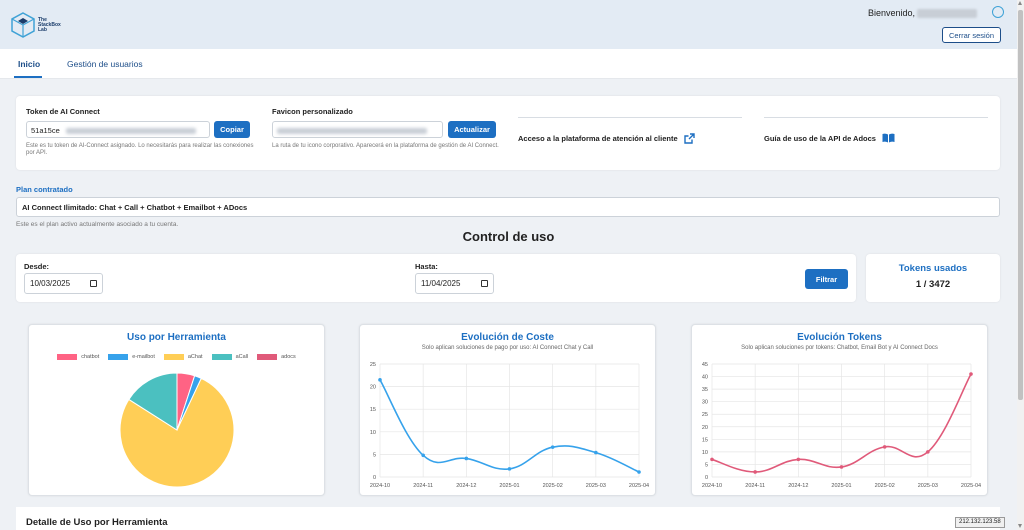  I want to click on profile-icon, so click(998, 12).